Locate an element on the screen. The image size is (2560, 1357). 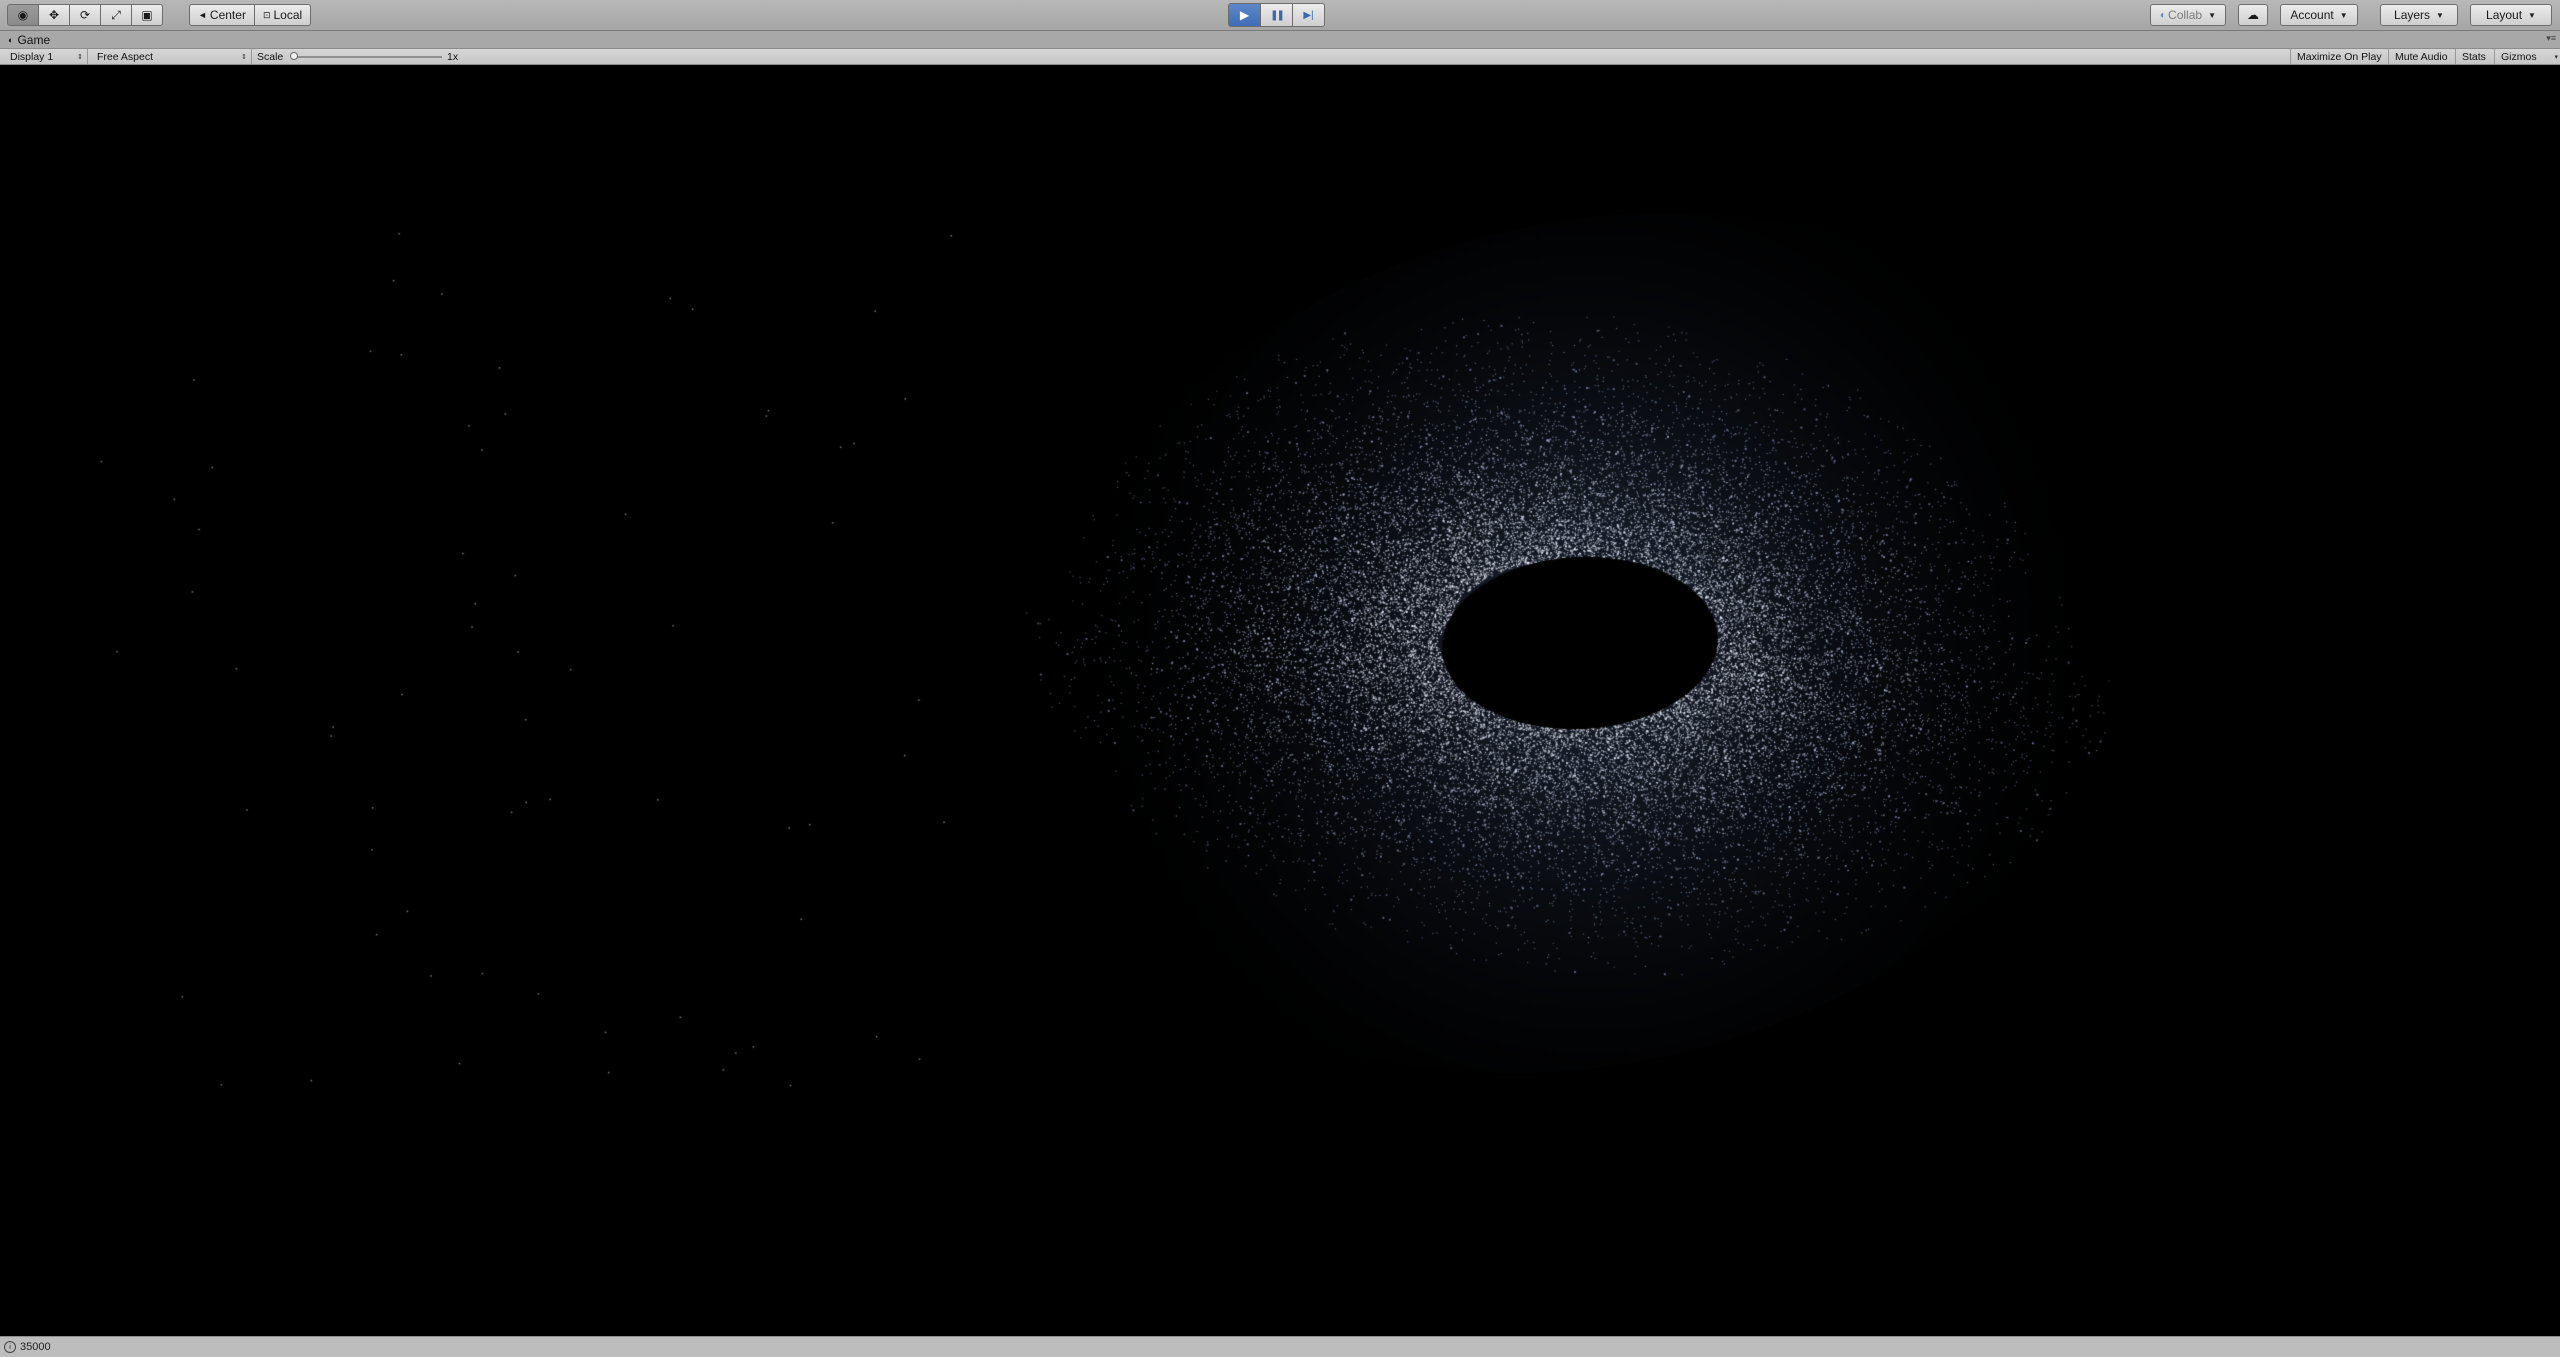
gizmos-dropdown: Gizmos ▾ is located at coordinates (2527, 56).